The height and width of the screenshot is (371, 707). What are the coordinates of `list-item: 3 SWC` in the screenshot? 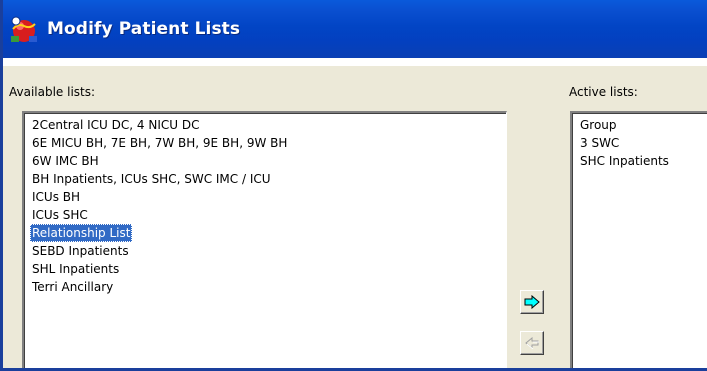 It's located at (641, 143).